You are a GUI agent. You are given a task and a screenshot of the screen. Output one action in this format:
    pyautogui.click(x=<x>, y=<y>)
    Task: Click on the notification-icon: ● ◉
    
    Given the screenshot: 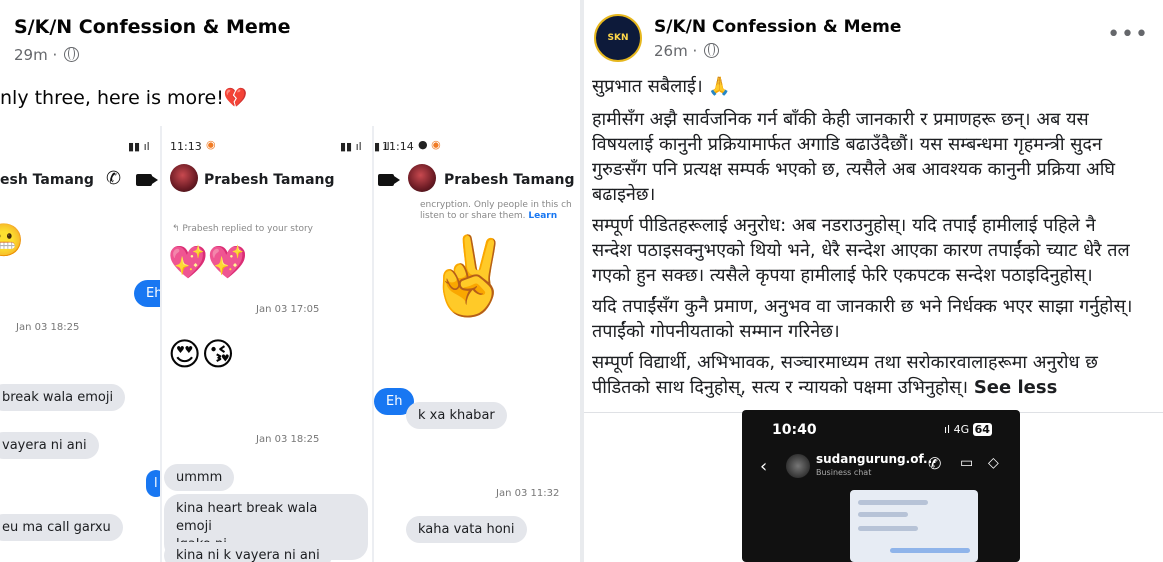 What is the action you would take?
    pyautogui.click(x=429, y=144)
    